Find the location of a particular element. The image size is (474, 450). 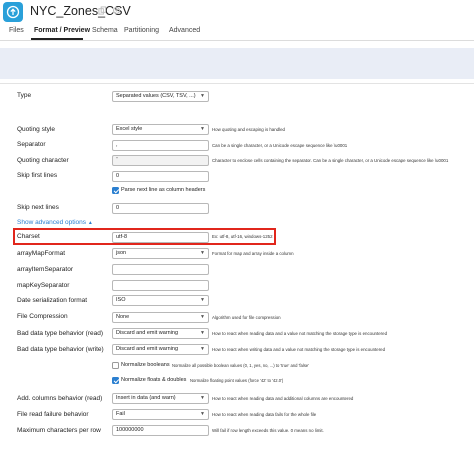

bad-type-read-value: Discard and emit warning is located at coordinates (147, 333).